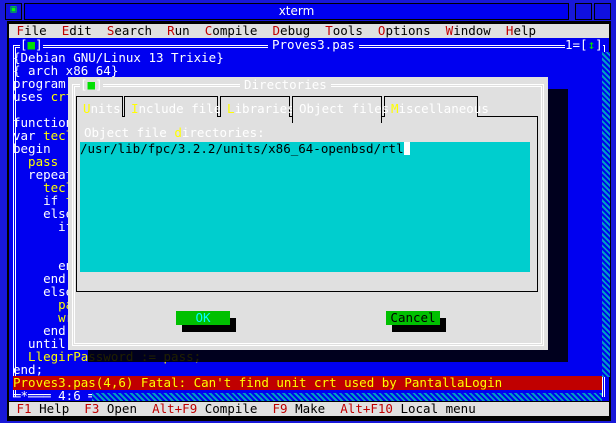 This screenshot has height=423, width=616. I want to click on status-key: F3, so click(92, 408).